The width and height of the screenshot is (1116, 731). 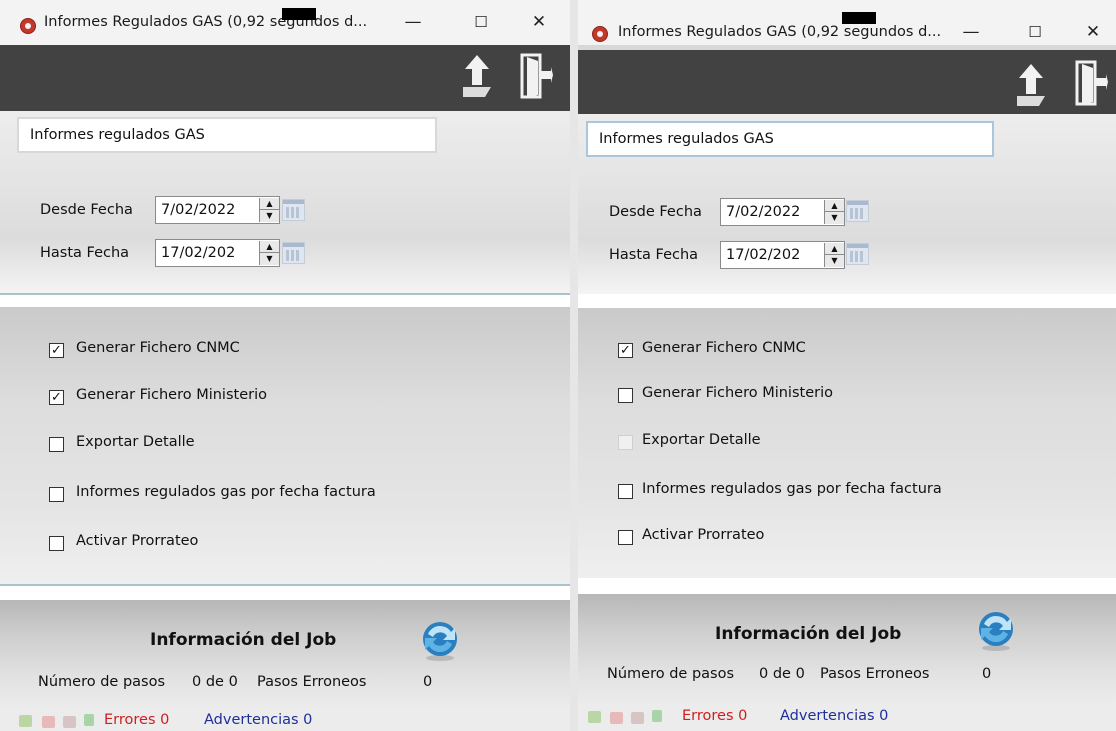 I want to click on option-label: Informes regulados gas por fecha factura, so click(x=792, y=489).